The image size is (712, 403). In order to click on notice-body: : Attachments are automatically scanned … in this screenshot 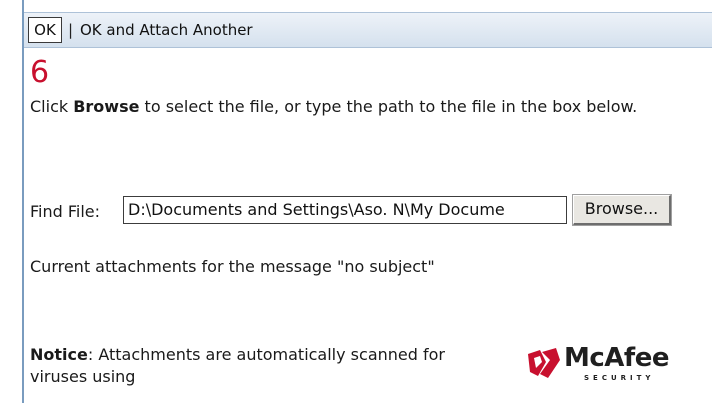, I will do `click(237, 365)`.